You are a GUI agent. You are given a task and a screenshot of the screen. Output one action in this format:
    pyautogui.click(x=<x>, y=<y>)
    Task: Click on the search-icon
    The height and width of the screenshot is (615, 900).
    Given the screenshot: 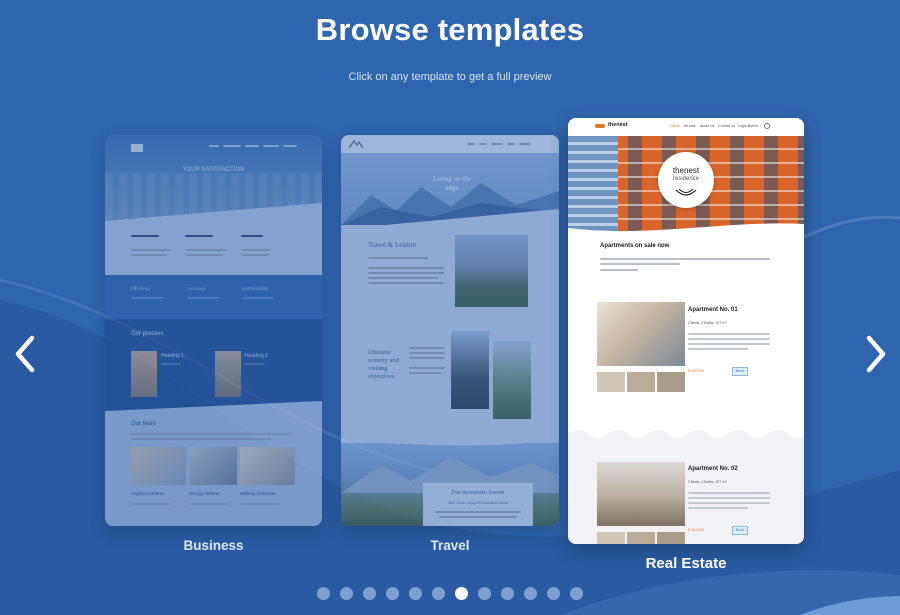 What is the action you would take?
    pyautogui.click(x=767, y=126)
    